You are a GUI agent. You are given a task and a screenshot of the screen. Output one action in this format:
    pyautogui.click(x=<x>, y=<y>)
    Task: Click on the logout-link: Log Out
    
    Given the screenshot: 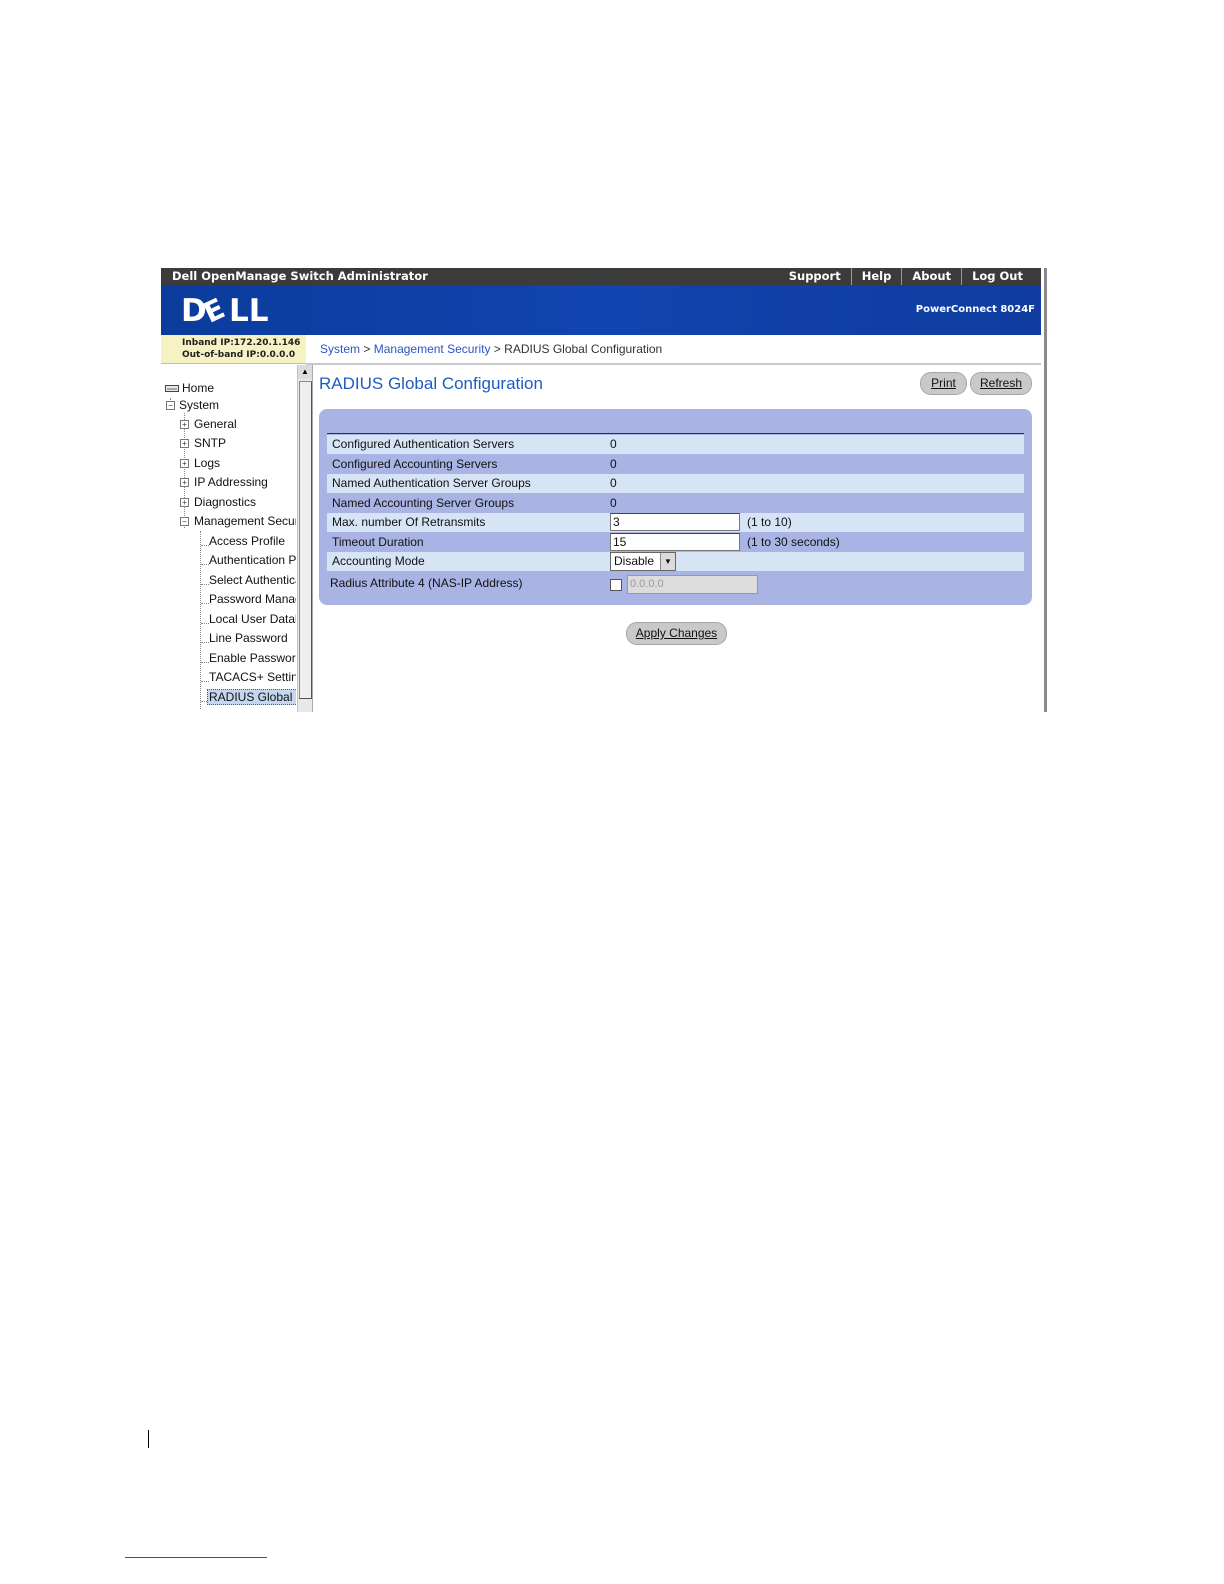 What is the action you would take?
    pyautogui.click(x=997, y=276)
    